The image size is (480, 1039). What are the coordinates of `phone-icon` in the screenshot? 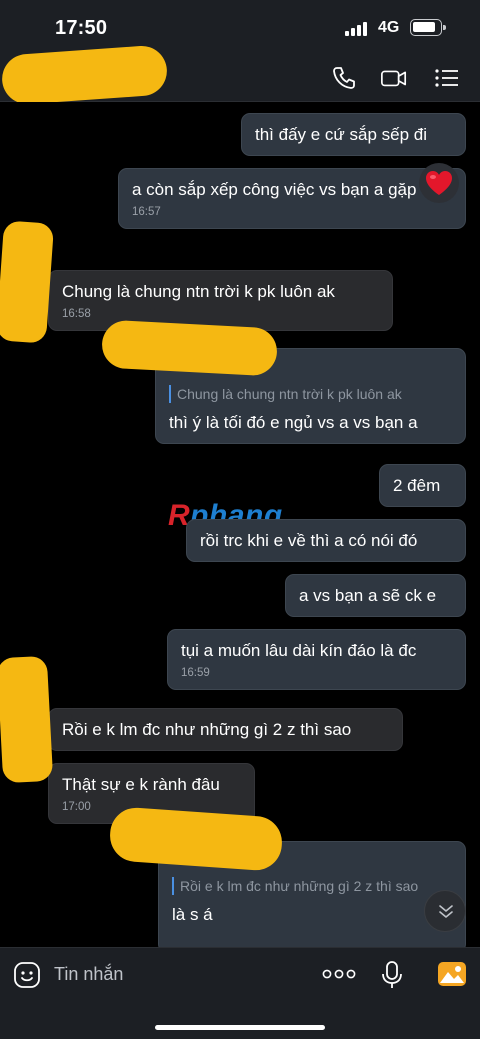 It's located at (344, 78).